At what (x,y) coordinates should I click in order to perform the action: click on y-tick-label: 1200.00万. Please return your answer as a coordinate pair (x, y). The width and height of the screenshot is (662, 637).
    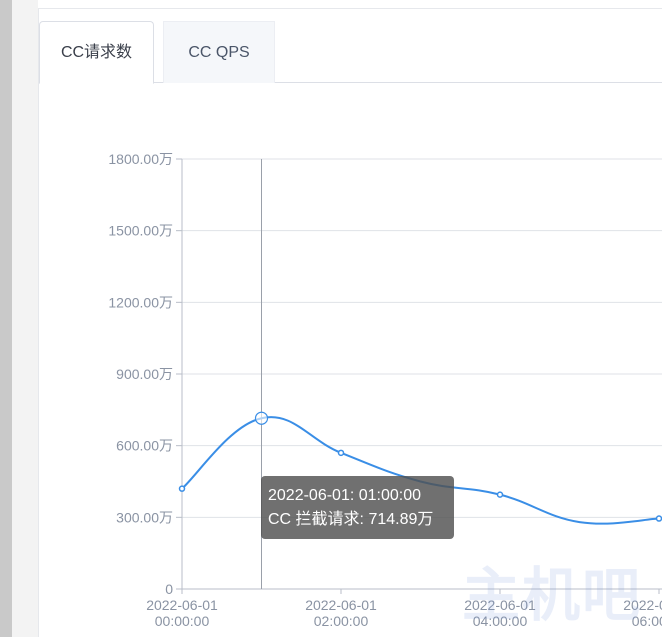
    Looking at the image, I should click on (140, 302).